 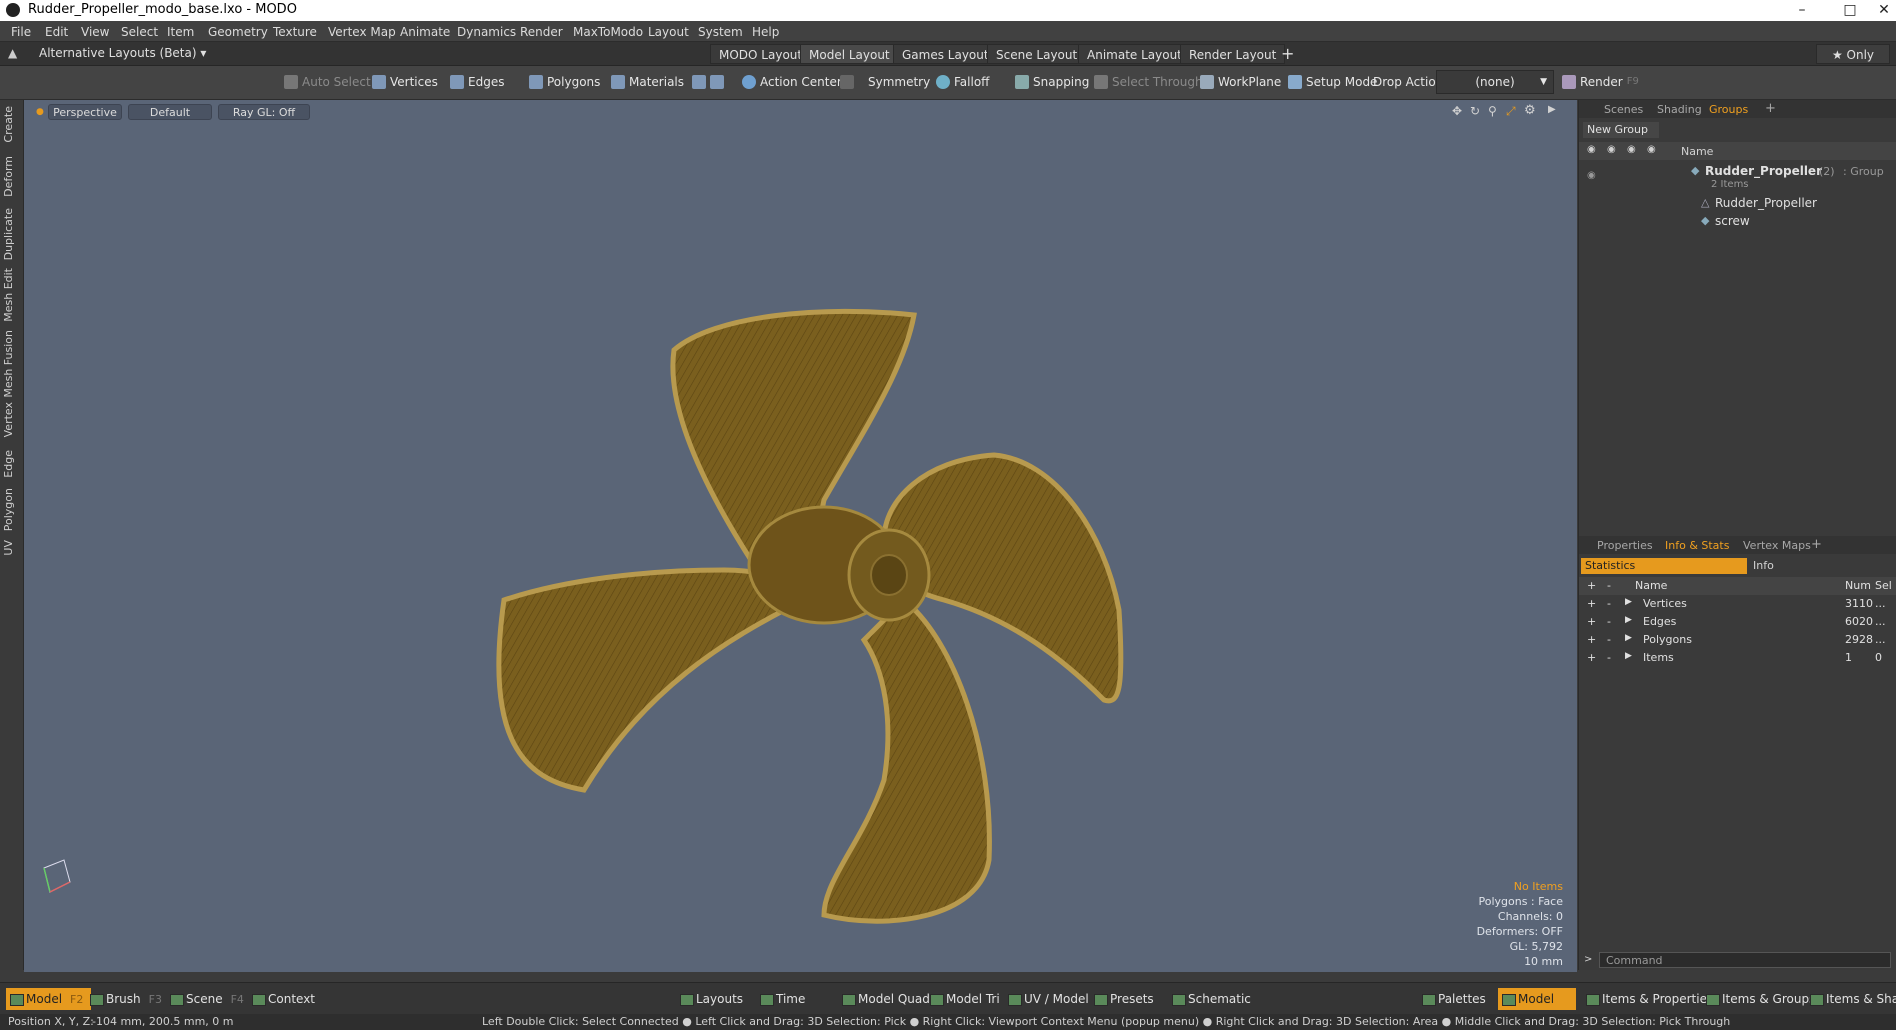 What do you see at coordinates (124, 999) in the screenshot?
I see `brush-mode-button: Brush F3` at bounding box center [124, 999].